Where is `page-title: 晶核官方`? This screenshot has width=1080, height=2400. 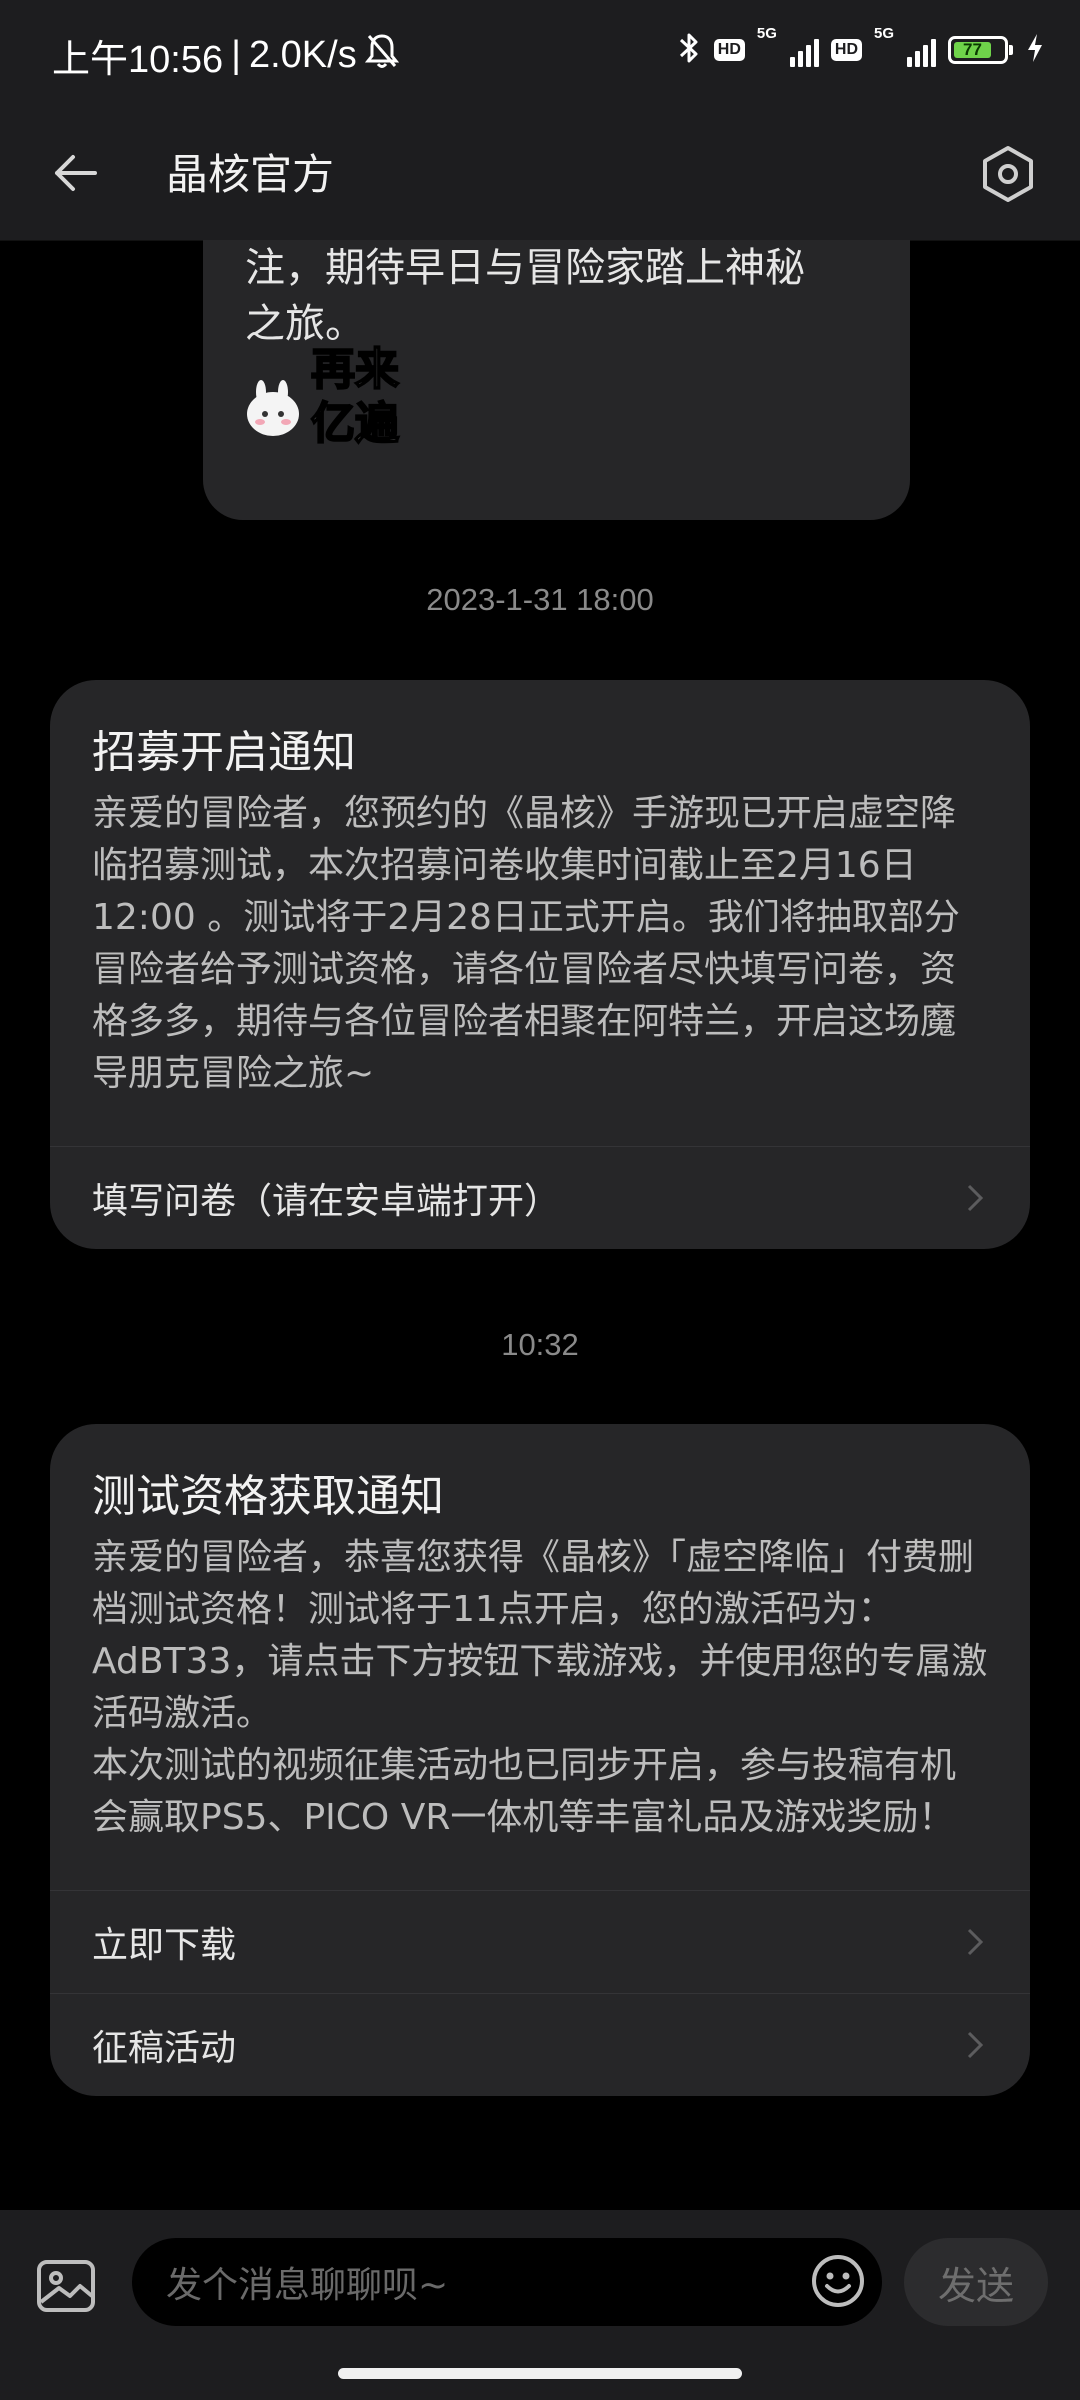 page-title: 晶核官方 is located at coordinates (250, 174).